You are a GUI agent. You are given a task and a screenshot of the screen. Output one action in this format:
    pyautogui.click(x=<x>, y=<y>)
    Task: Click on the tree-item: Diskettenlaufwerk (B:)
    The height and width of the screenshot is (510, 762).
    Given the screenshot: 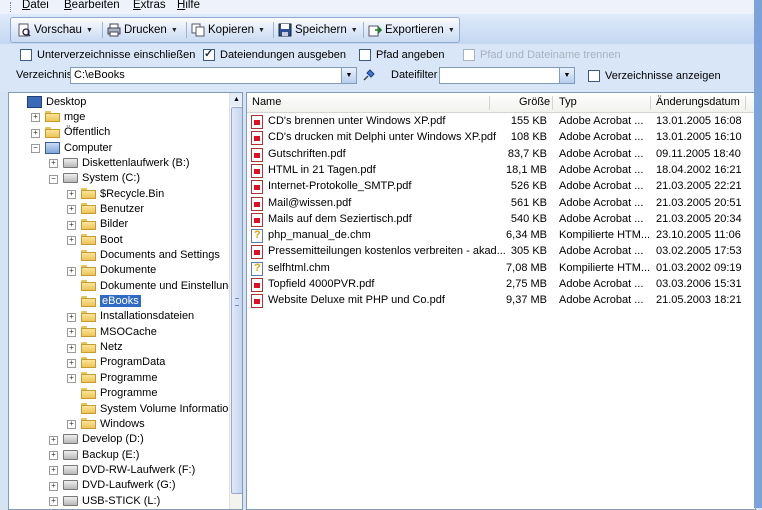 What is the action you would take?
    pyautogui.click(x=126, y=162)
    